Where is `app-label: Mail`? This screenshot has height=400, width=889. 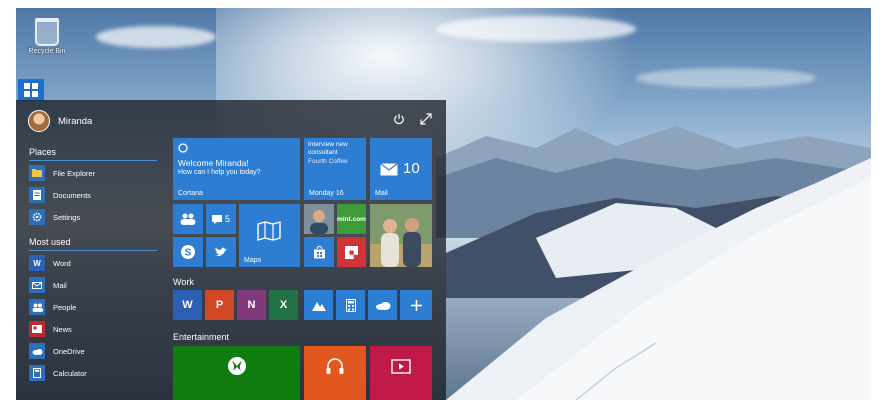
app-label: Mail is located at coordinates (60, 285).